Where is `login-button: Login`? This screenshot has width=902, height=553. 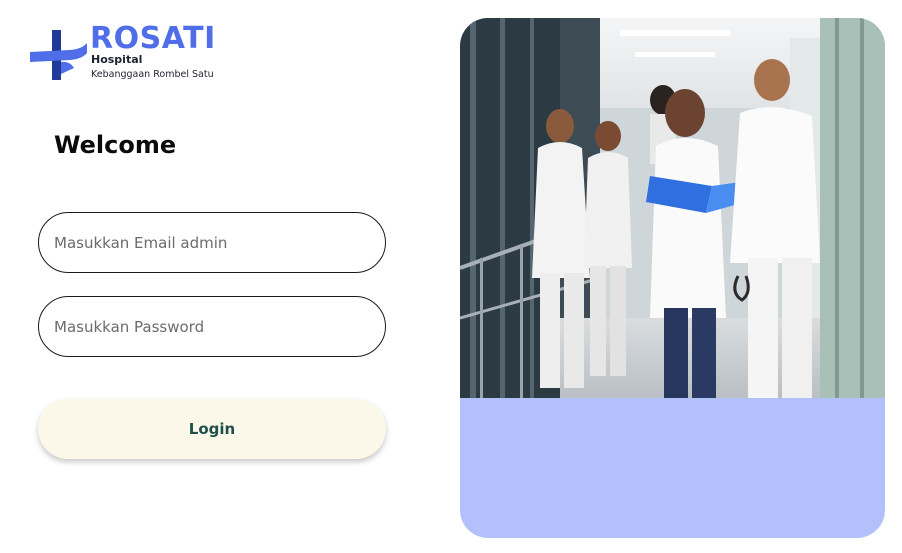 login-button: Login is located at coordinates (212, 429).